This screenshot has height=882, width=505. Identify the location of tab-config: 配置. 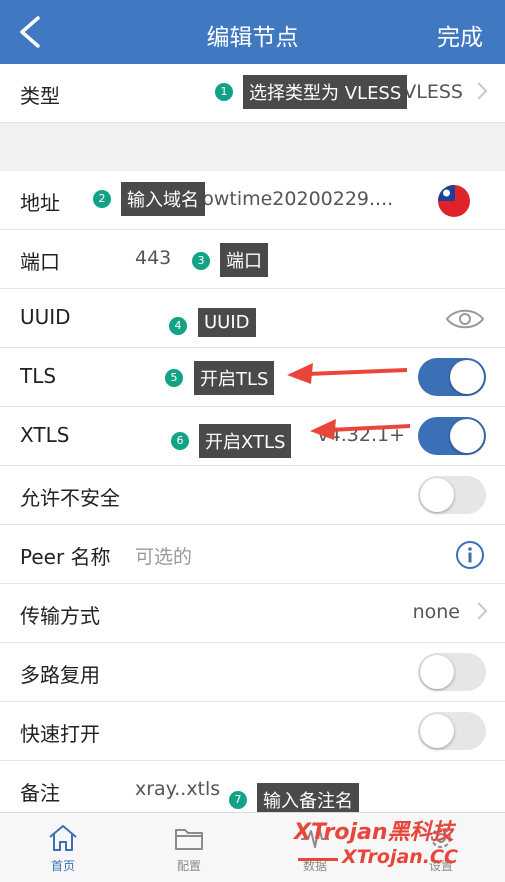
(189, 847).